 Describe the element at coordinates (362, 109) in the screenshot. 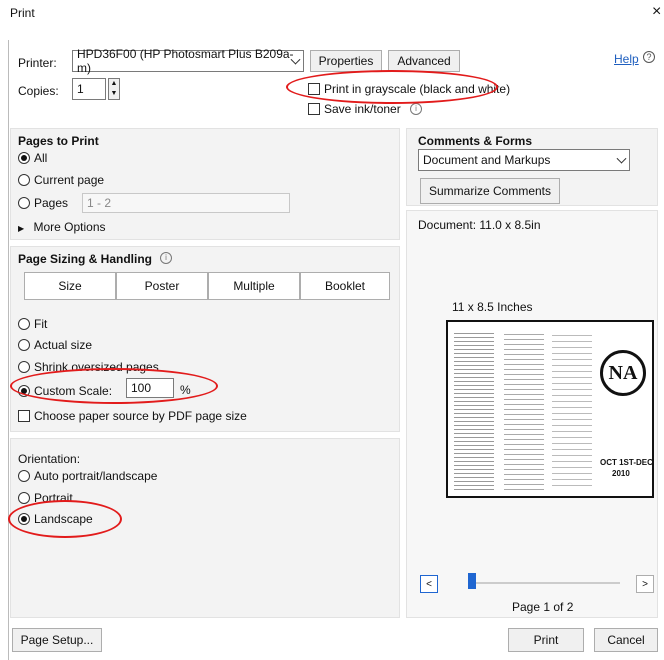

I see `save-ink-label: Save ink/toner` at that location.